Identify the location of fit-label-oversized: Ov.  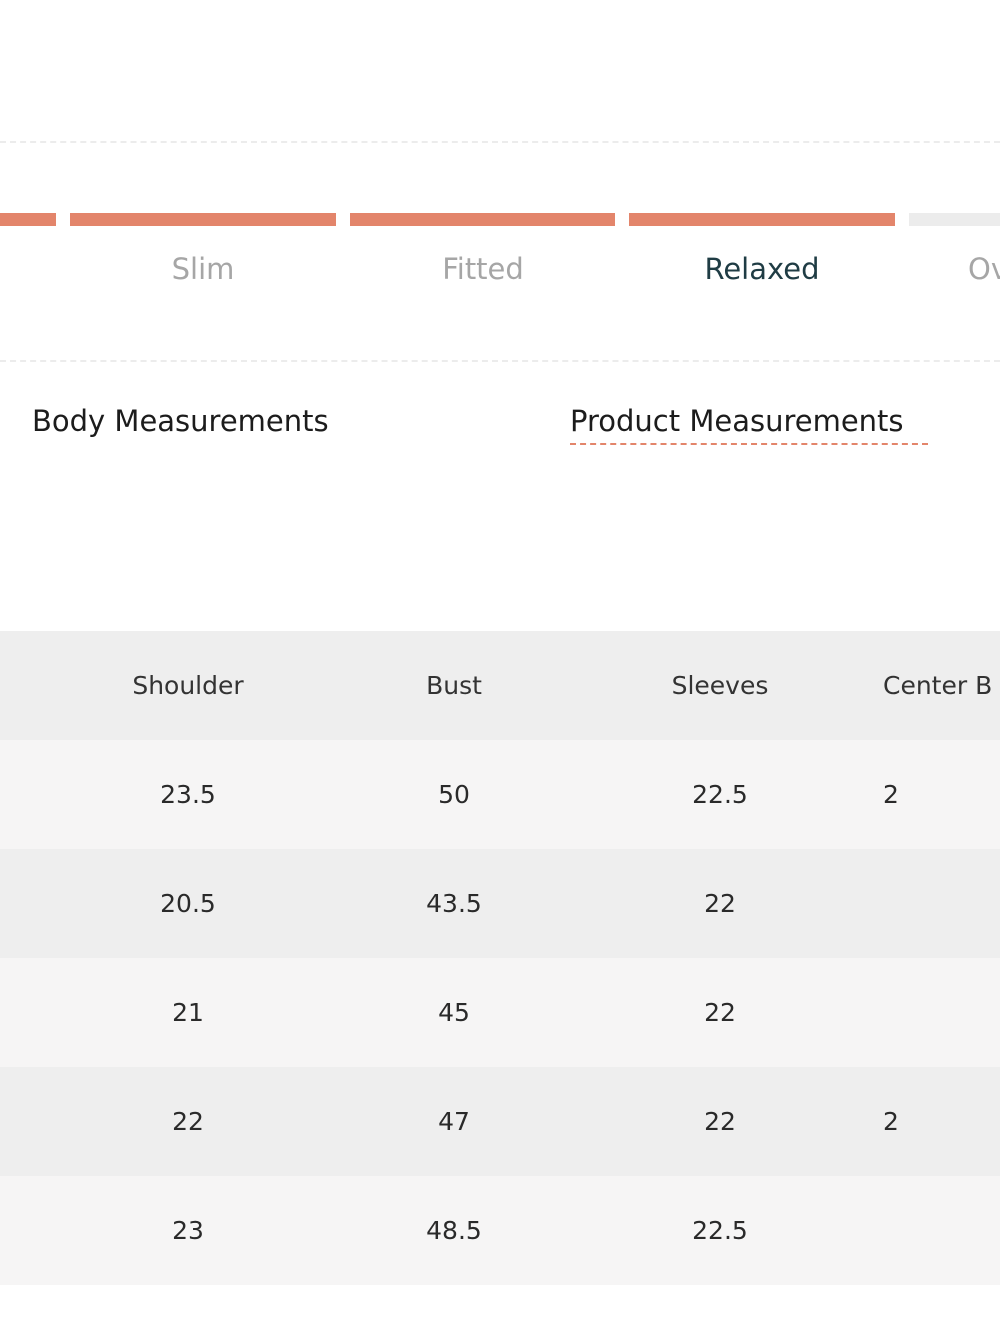
(984, 269).